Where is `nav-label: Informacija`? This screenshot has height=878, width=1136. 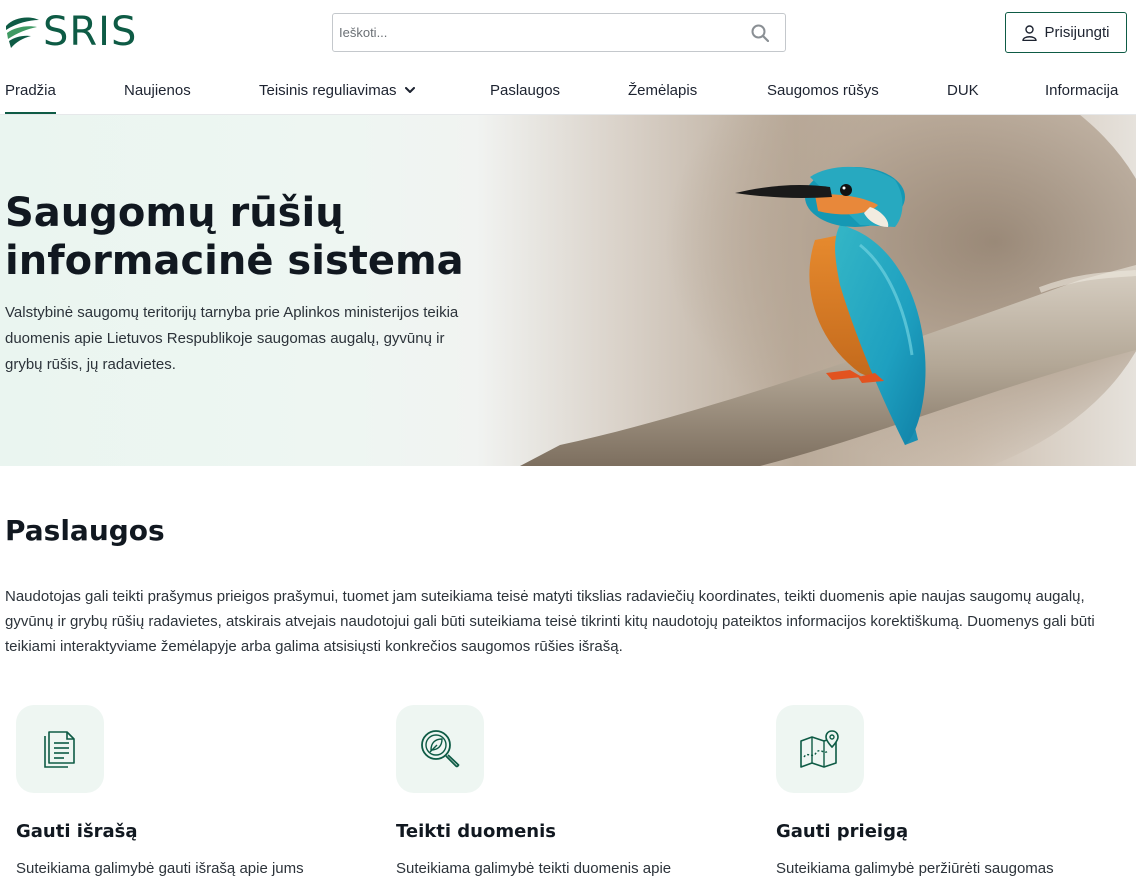
nav-label: Informacija is located at coordinates (1082, 90).